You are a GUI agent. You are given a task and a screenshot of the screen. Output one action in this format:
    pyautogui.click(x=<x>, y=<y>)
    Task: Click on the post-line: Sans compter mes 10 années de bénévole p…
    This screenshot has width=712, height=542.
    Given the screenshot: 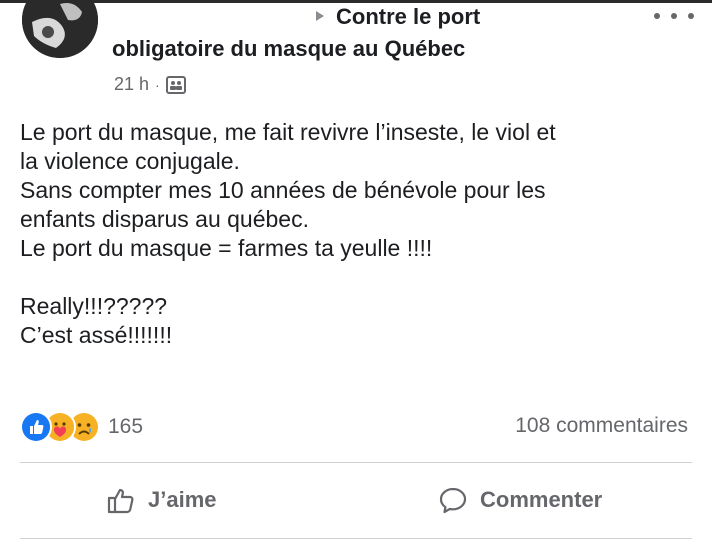 What is the action you would take?
    pyautogui.click(x=283, y=190)
    